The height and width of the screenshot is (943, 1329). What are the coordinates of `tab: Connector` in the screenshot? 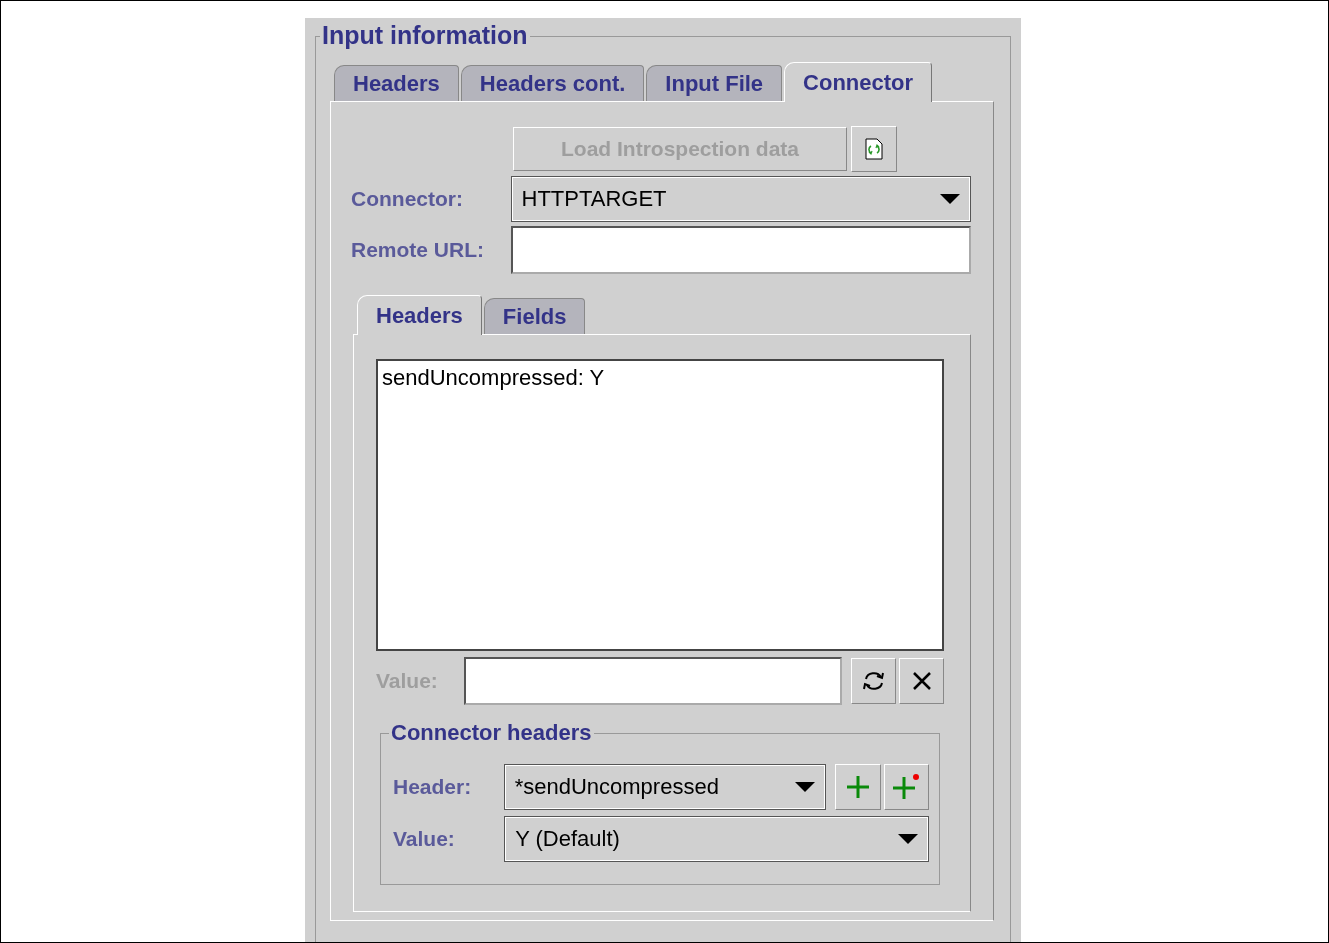 It's located at (858, 82).